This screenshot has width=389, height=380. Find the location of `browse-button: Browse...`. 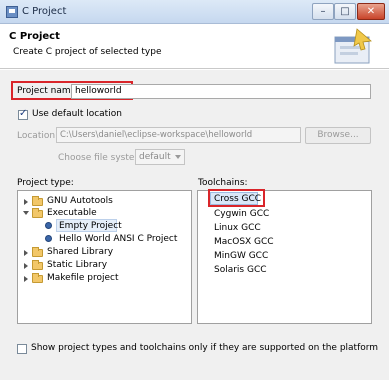

browse-button: Browse... is located at coordinates (338, 135).